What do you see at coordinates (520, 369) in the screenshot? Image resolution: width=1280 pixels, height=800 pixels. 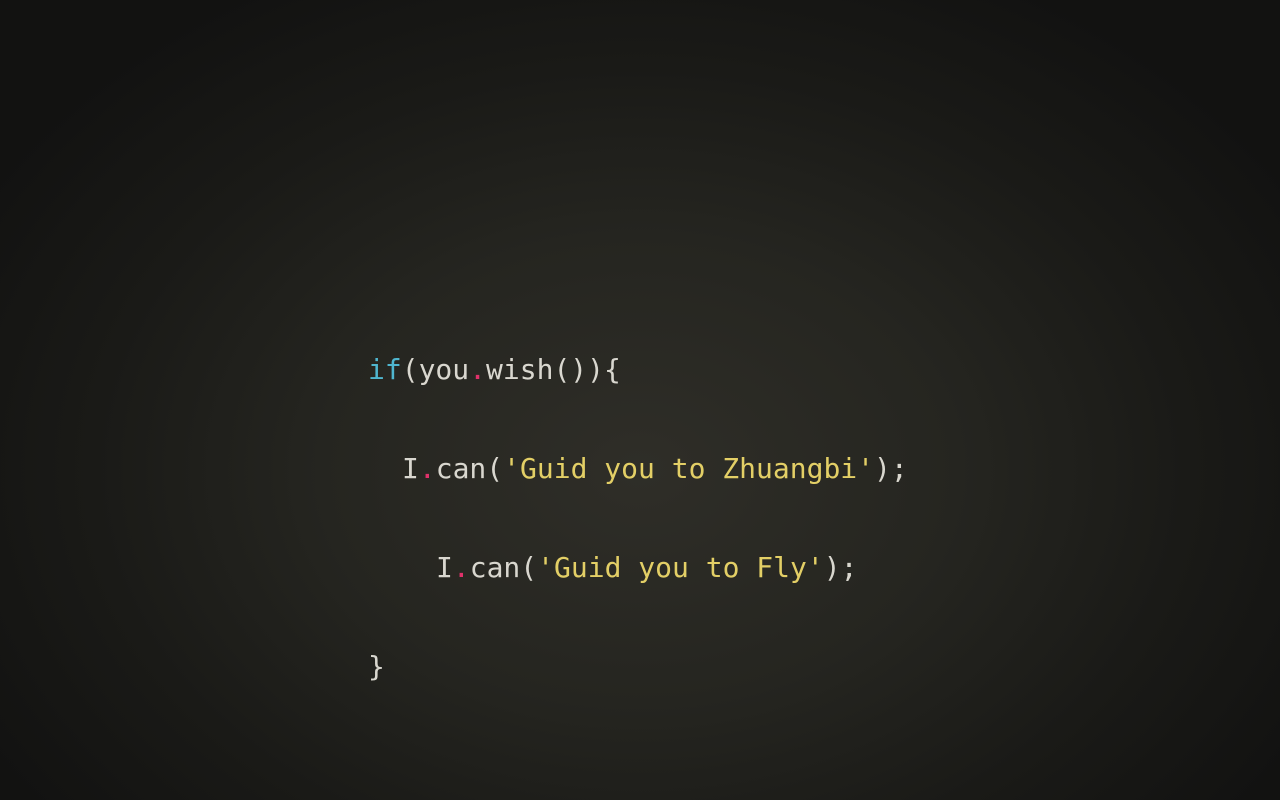 I see `method-wish: wish` at bounding box center [520, 369].